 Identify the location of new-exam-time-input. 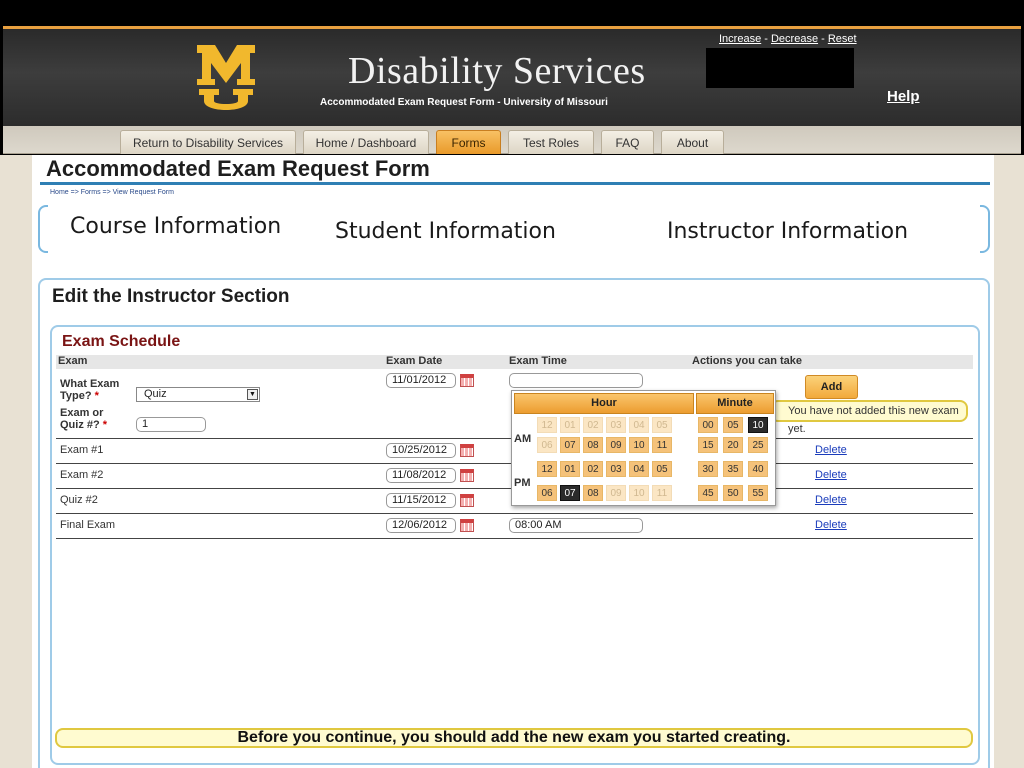
(576, 380).